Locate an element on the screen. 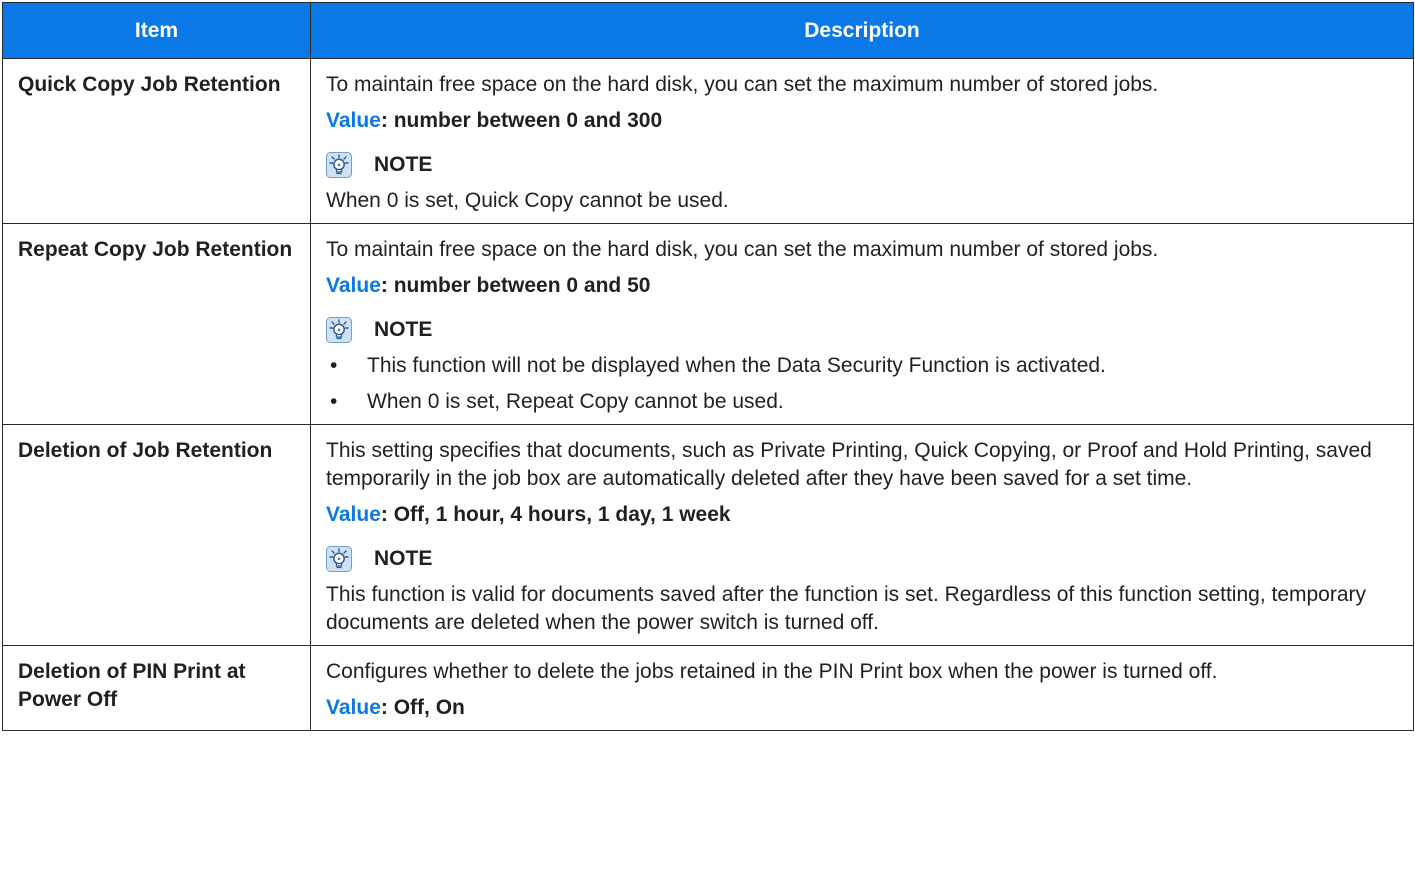  value-line: Value: number between 0 and 300 is located at coordinates (864, 121).